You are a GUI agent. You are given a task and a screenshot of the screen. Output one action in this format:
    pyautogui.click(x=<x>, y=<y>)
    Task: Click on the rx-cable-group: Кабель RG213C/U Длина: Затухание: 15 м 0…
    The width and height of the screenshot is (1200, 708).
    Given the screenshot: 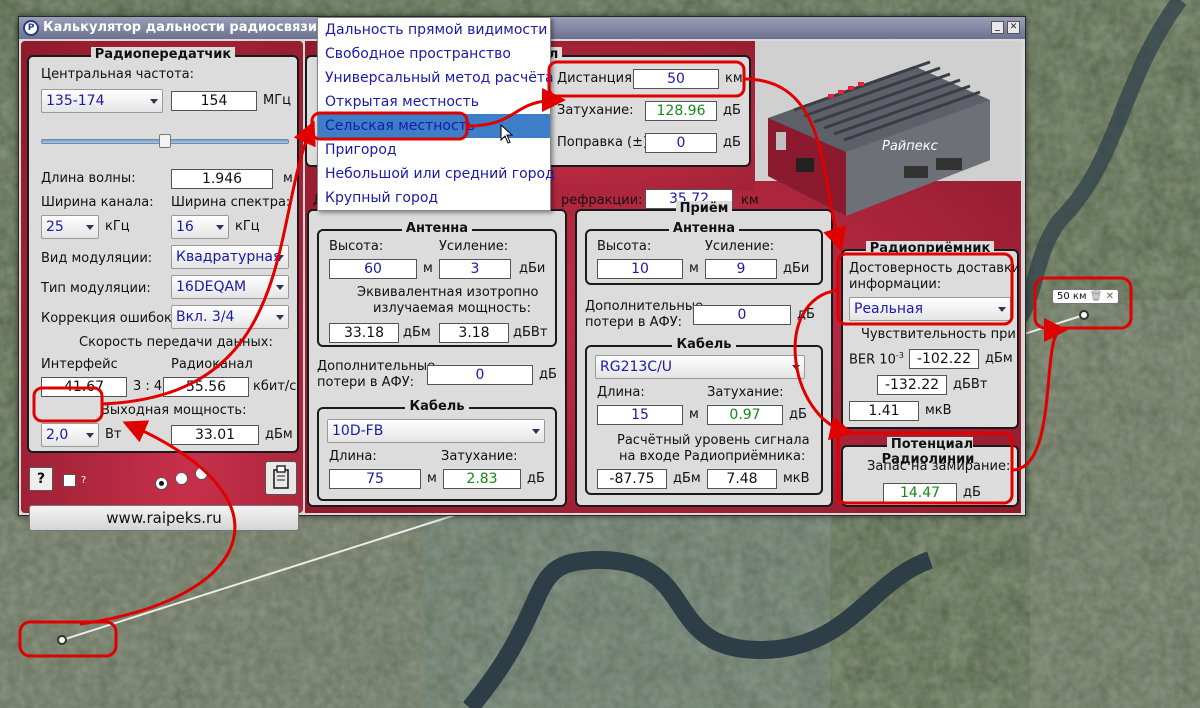 What is the action you would take?
    pyautogui.click(x=704, y=416)
    